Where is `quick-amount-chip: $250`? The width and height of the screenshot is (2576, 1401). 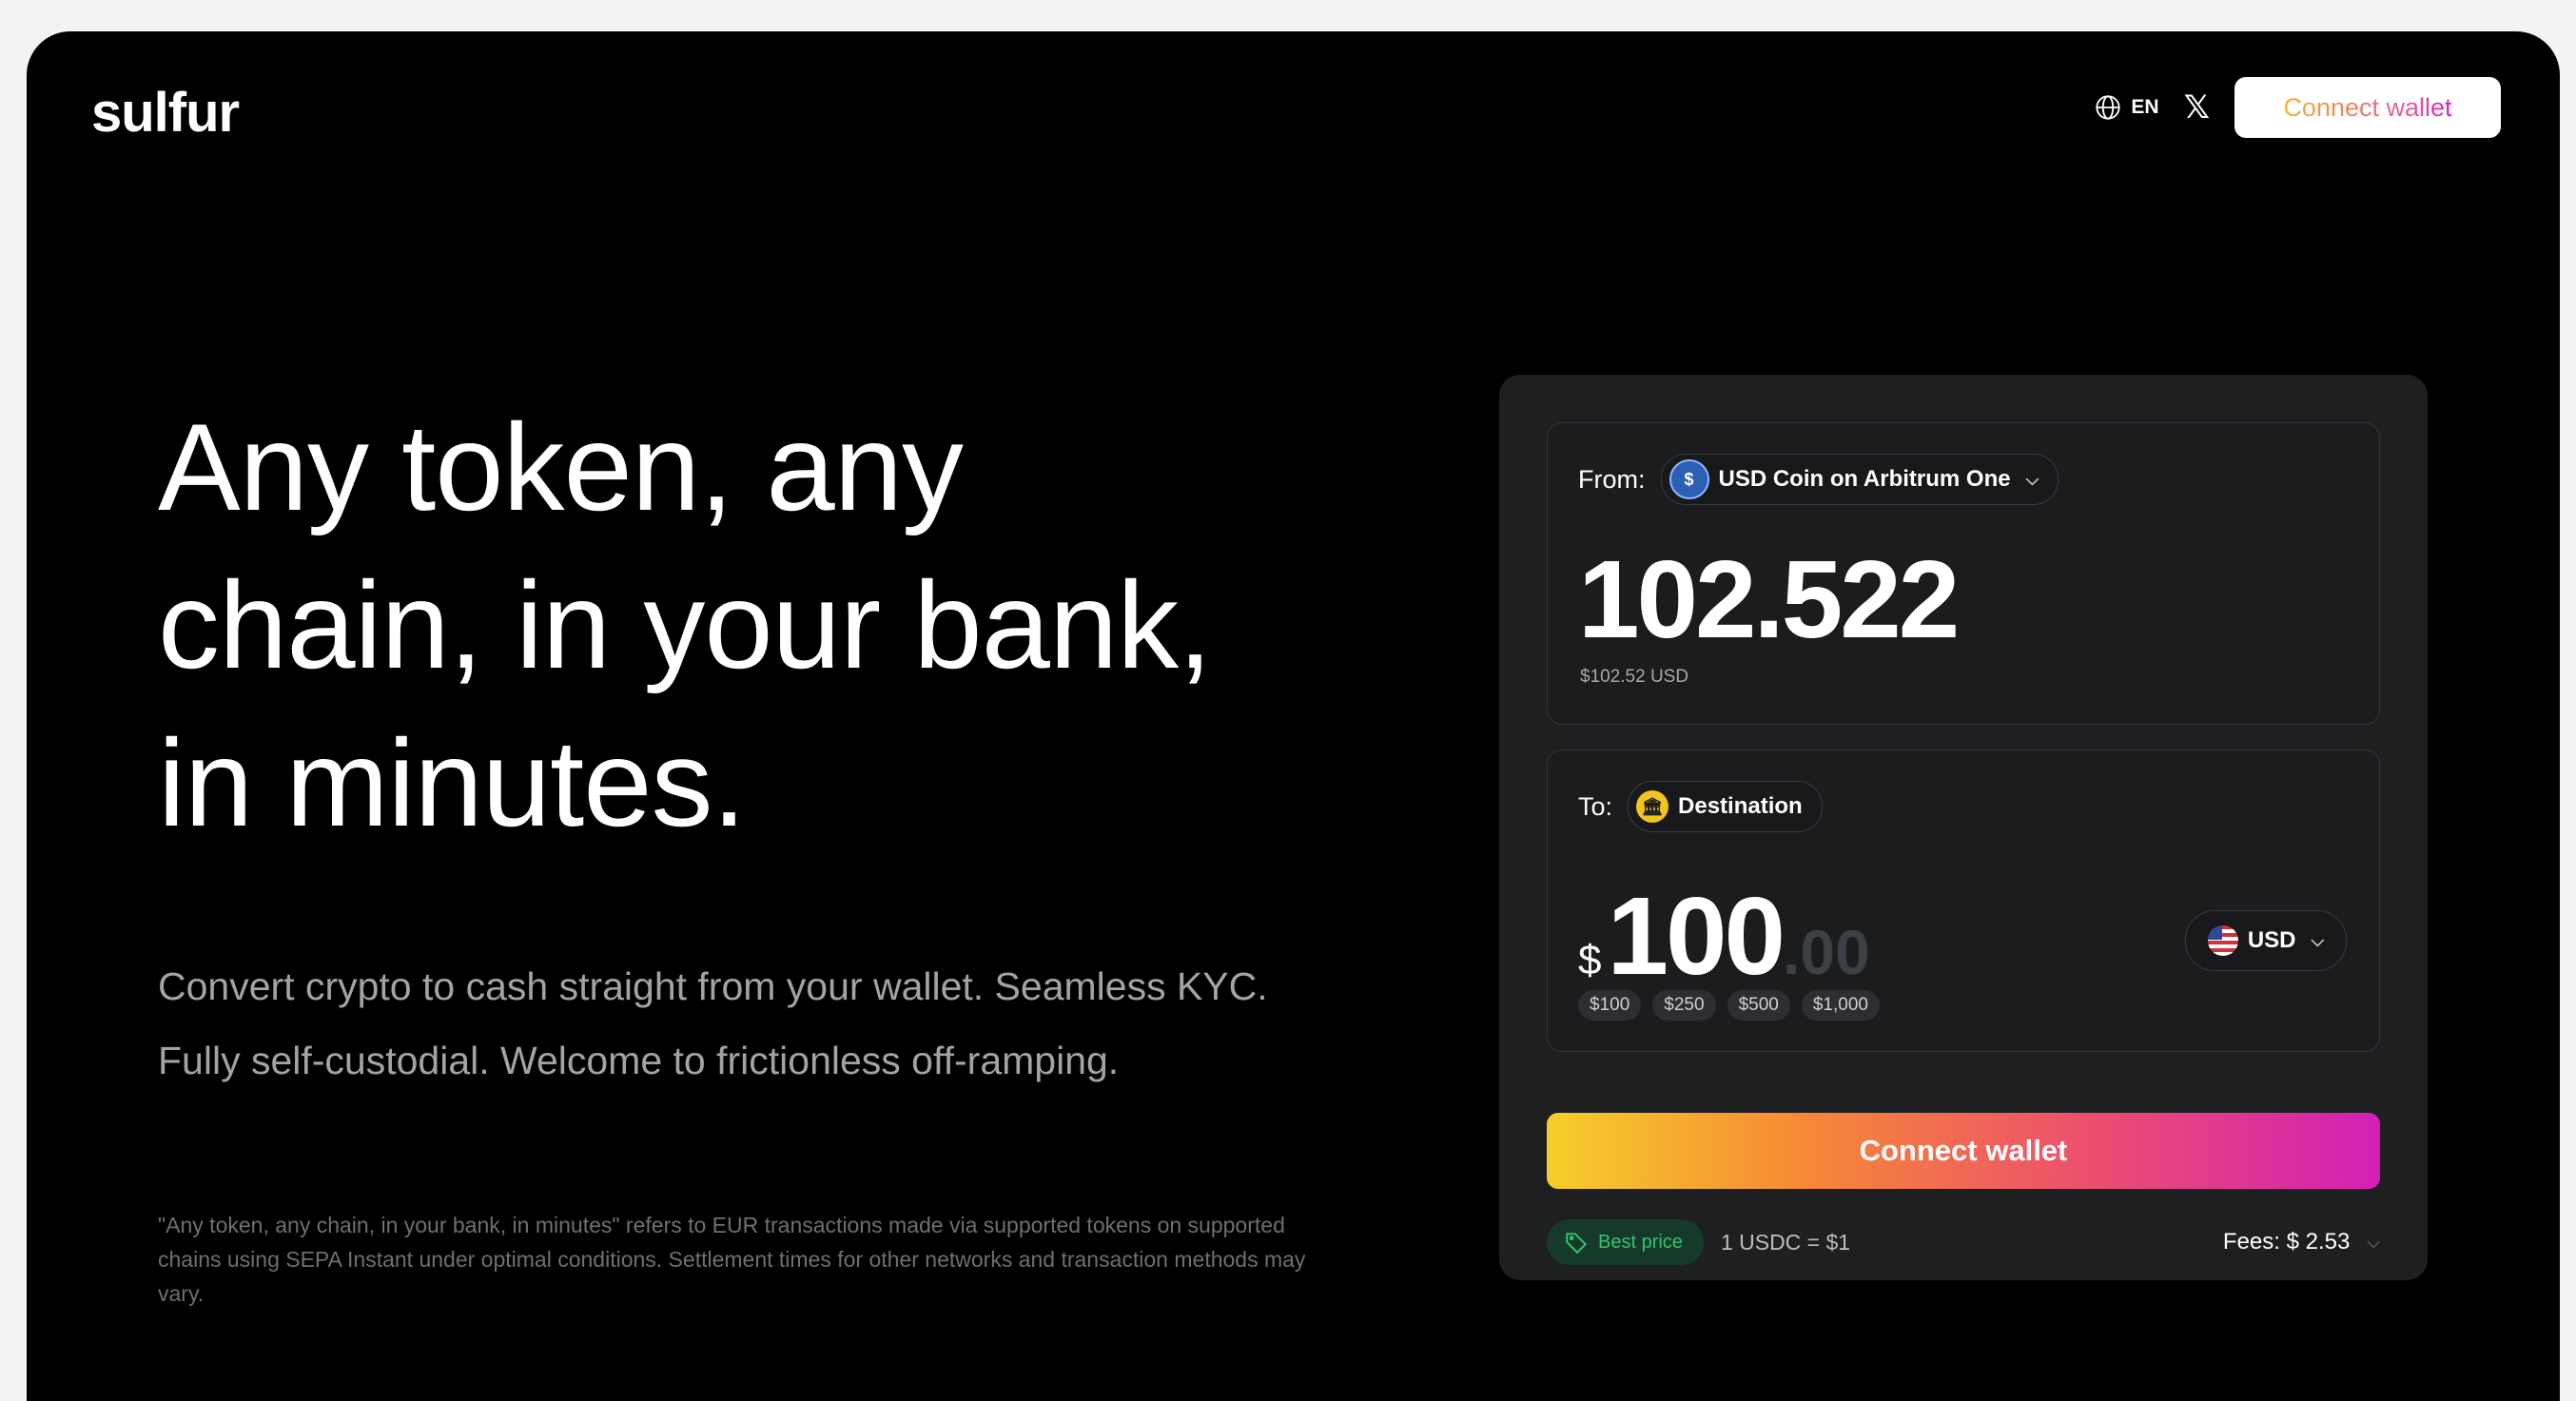 quick-amount-chip: $250 is located at coordinates (1684, 1005).